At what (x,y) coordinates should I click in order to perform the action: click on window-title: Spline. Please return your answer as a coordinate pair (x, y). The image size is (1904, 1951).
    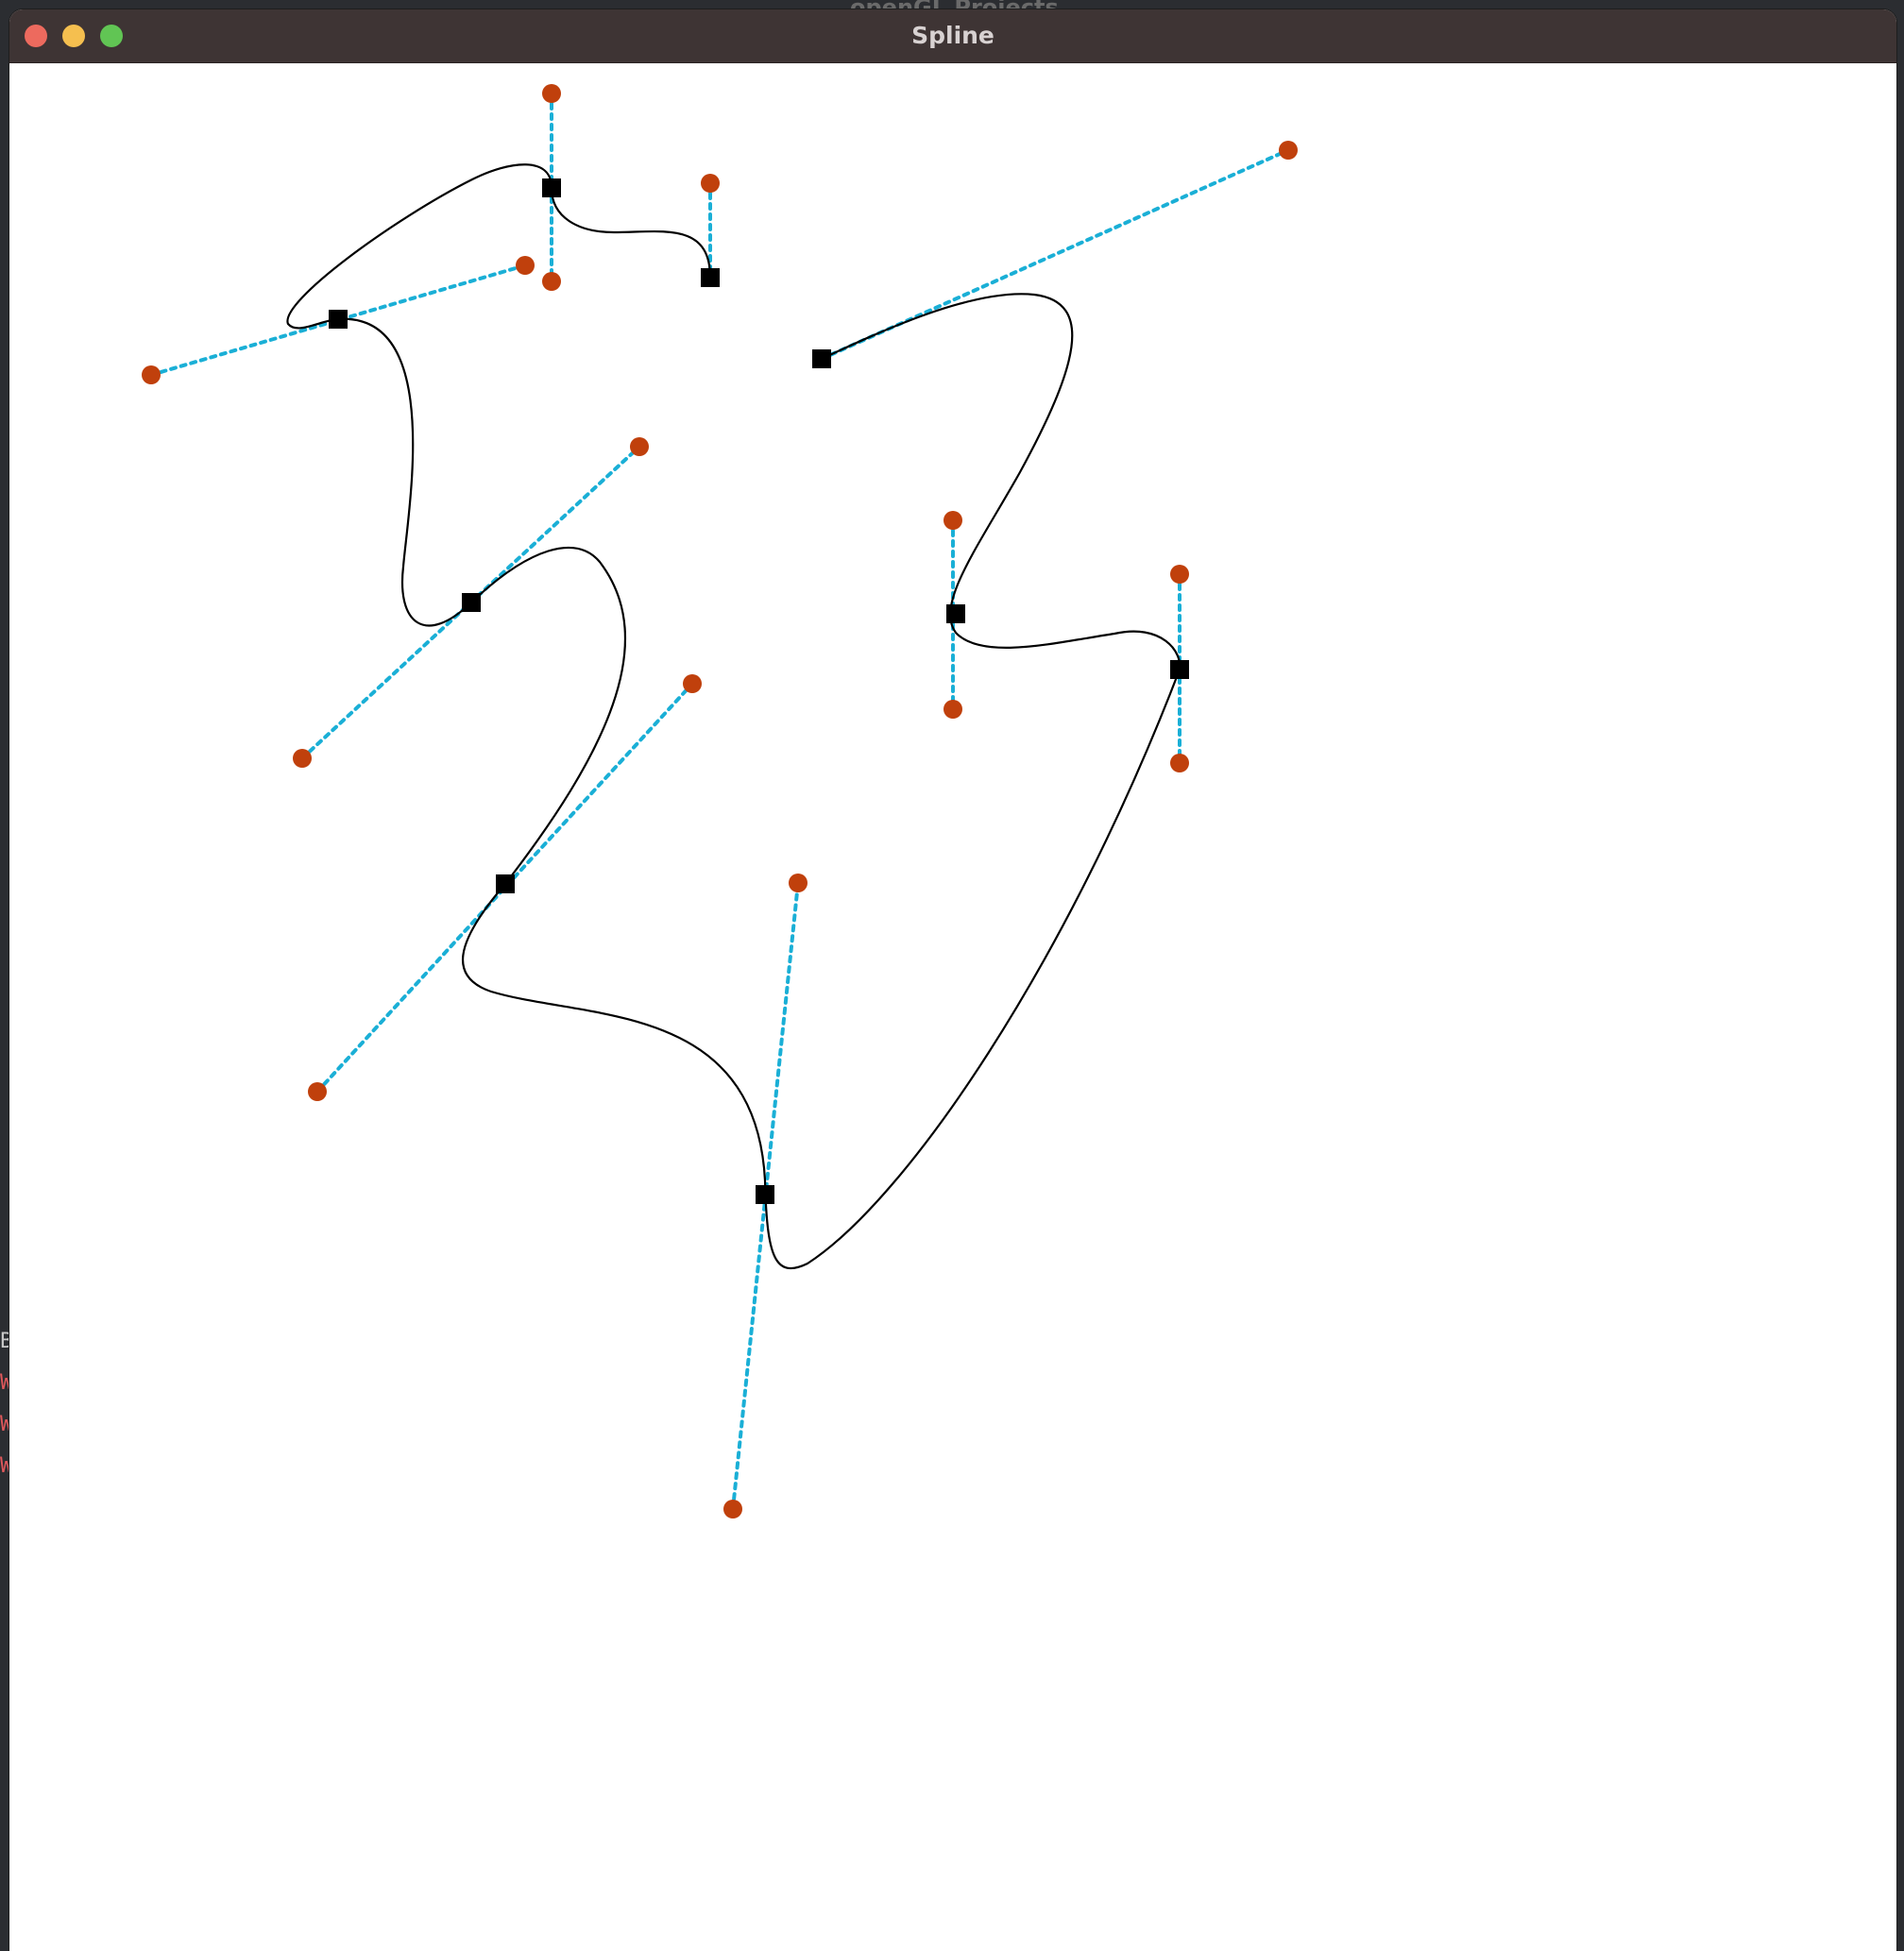
    Looking at the image, I should click on (952, 35).